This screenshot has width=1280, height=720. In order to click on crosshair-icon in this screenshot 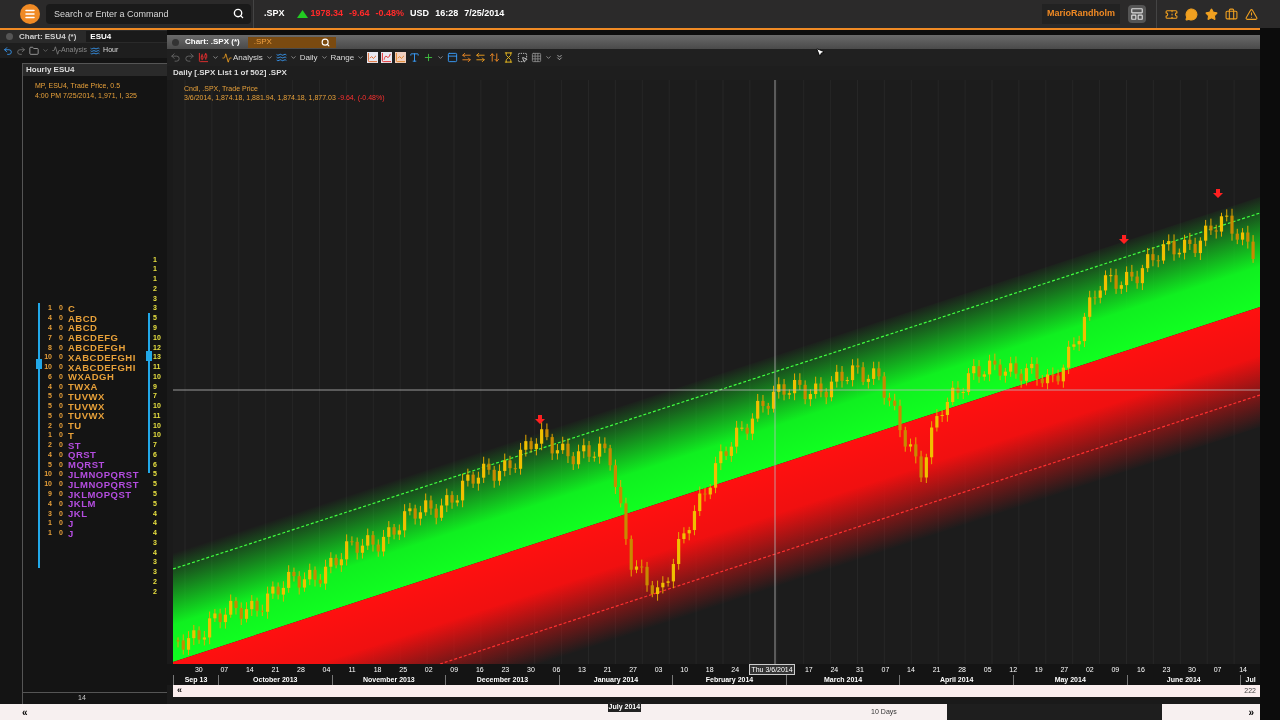, I will do `click(429, 57)`.